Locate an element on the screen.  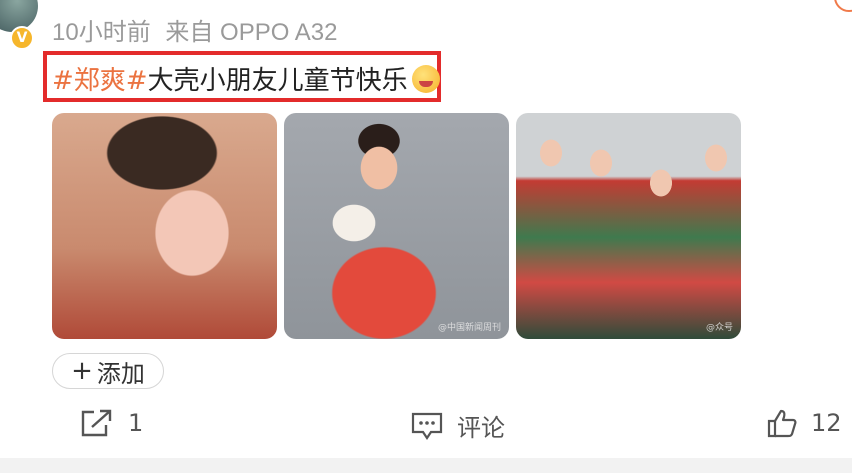
thumbs-up-icon is located at coordinates (782, 423).